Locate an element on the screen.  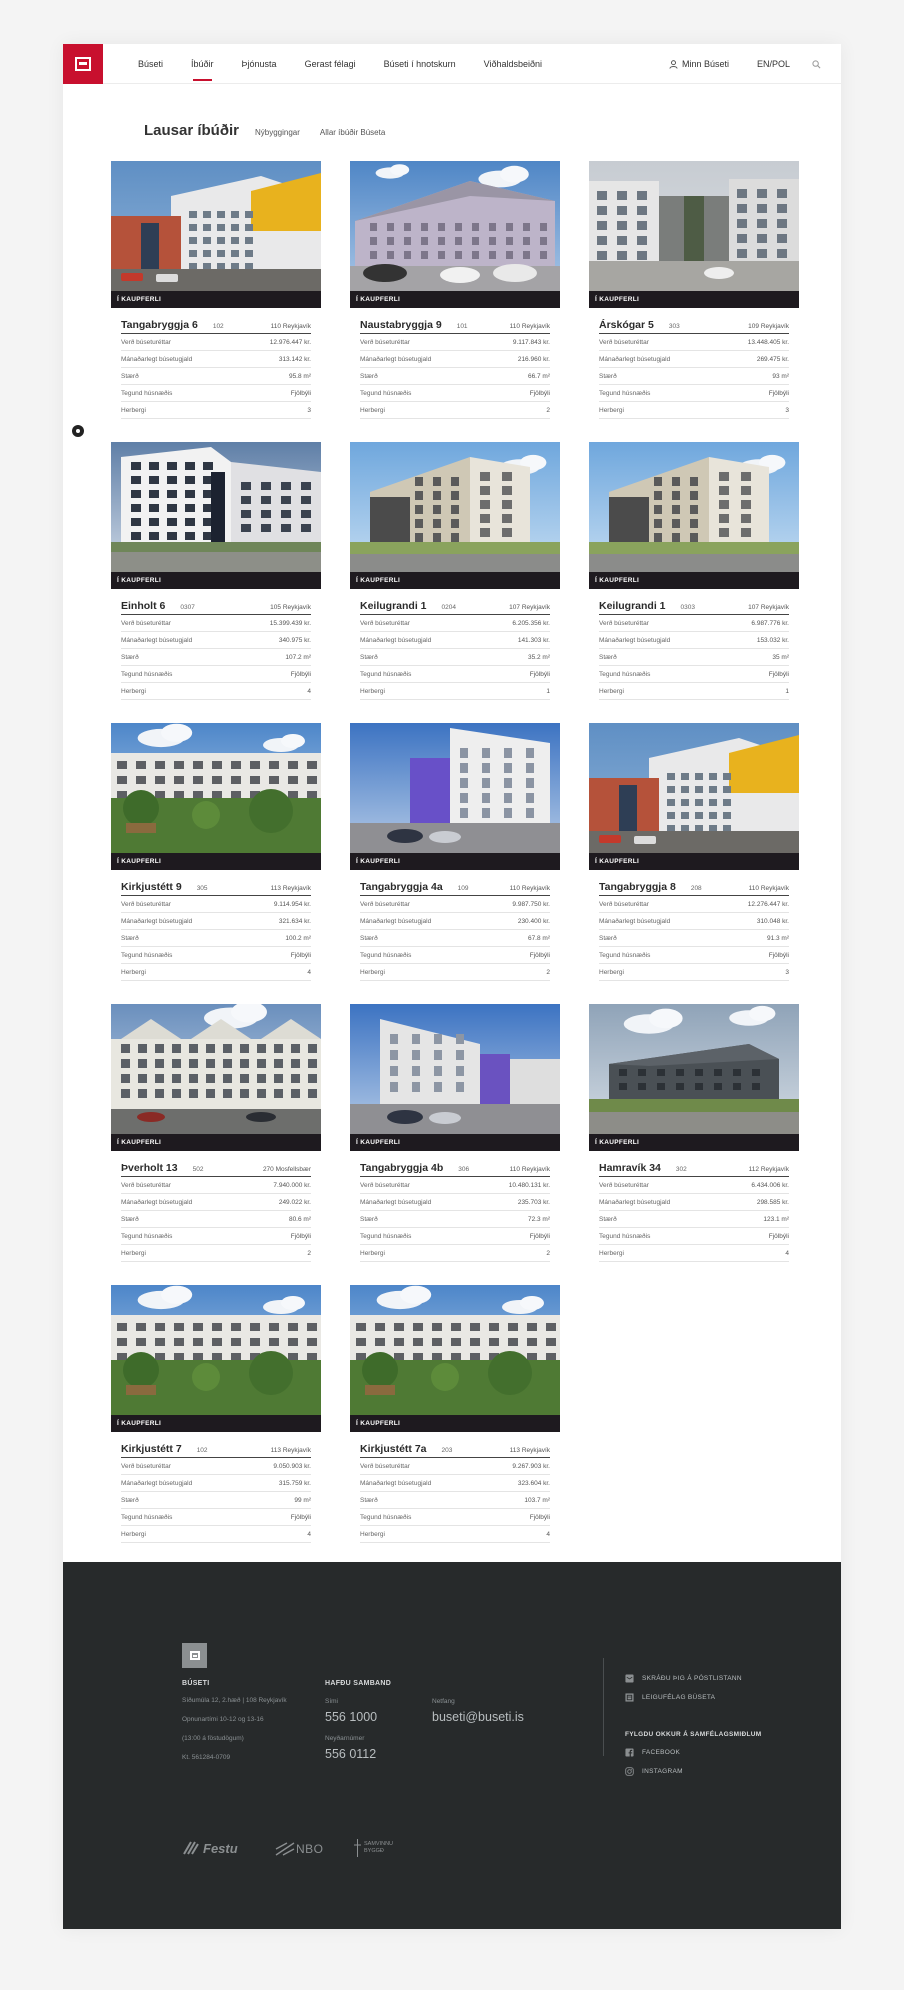
listing-price-value: 7.940.000 kr. is located at coordinates (292, 1185).